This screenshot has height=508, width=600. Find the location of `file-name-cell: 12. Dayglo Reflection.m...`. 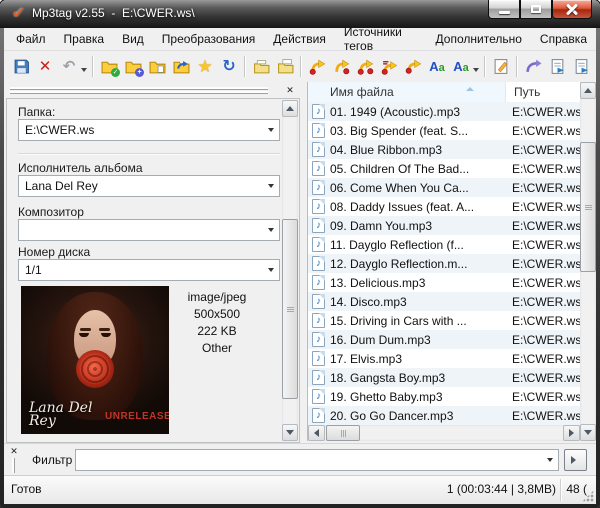

file-name-cell: 12. Dayglo Reflection.m... is located at coordinates (399, 263).